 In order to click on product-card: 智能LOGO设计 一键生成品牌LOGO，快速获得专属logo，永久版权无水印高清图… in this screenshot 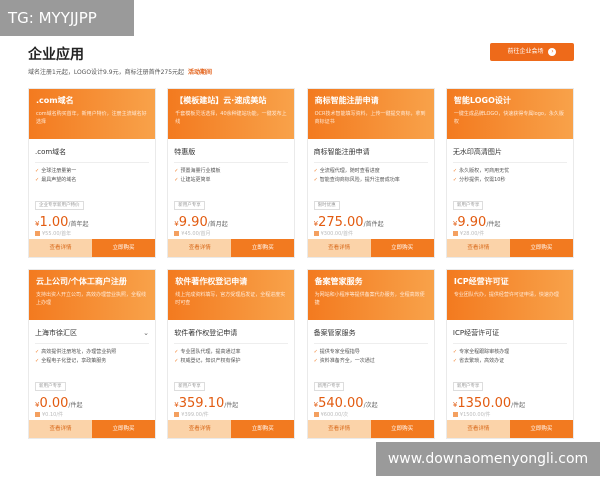, I will do `click(509, 173)`.